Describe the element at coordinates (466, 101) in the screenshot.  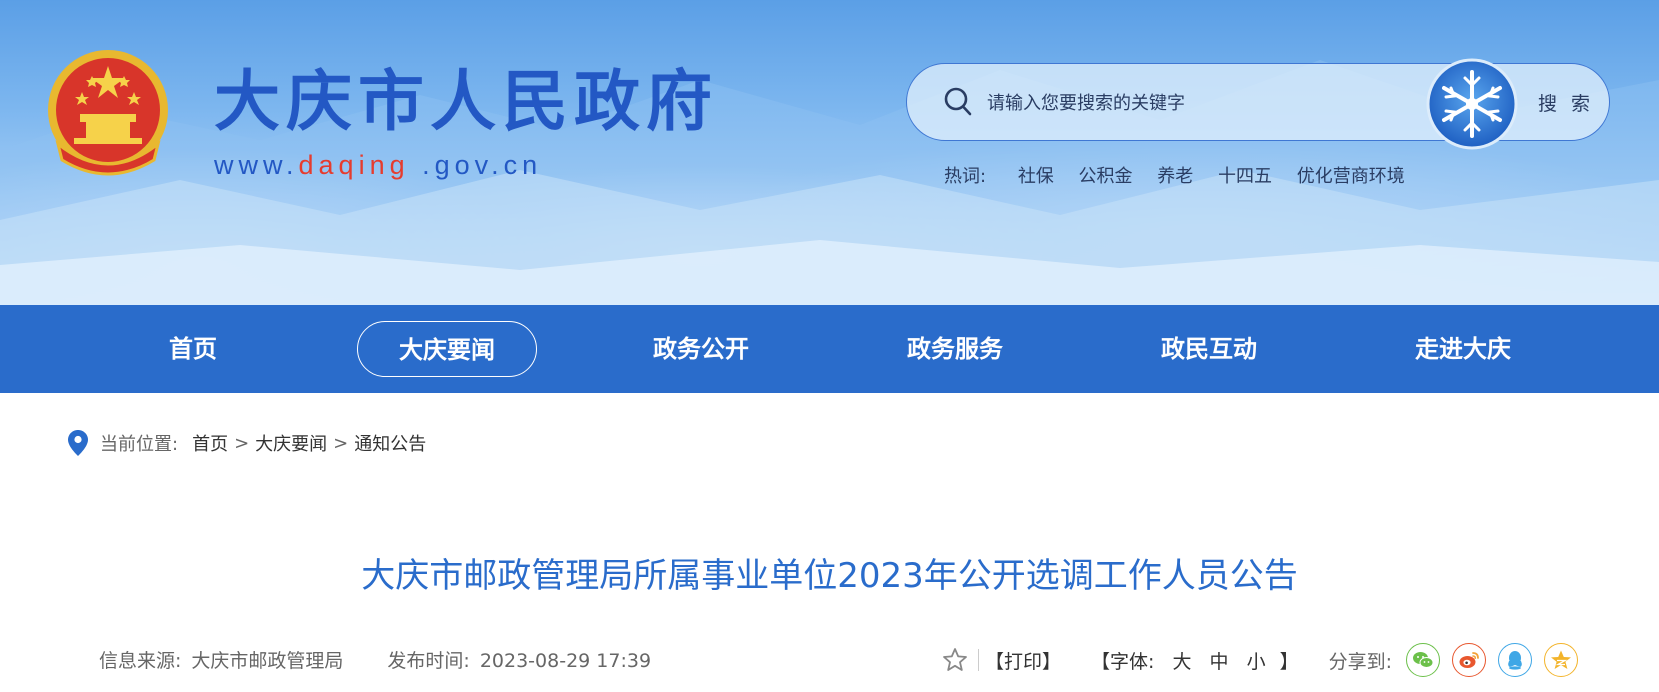
I see `site-title: 大庆市人民政府` at that location.